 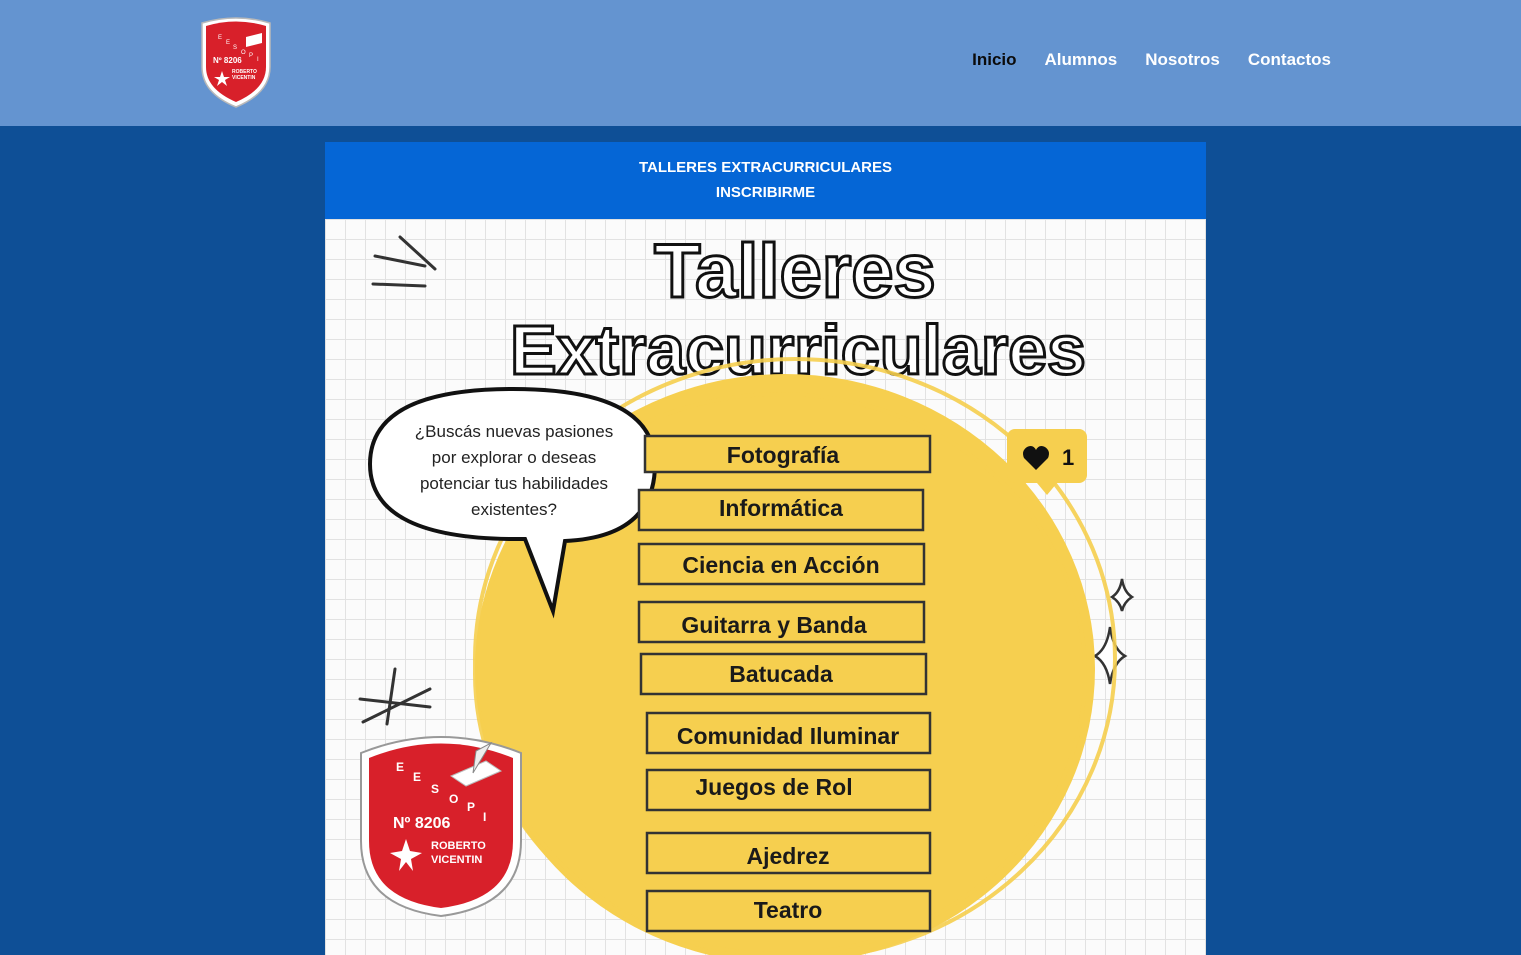 I want to click on workshop-fotografia-label: Fotografía, so click(x=783, y=455).